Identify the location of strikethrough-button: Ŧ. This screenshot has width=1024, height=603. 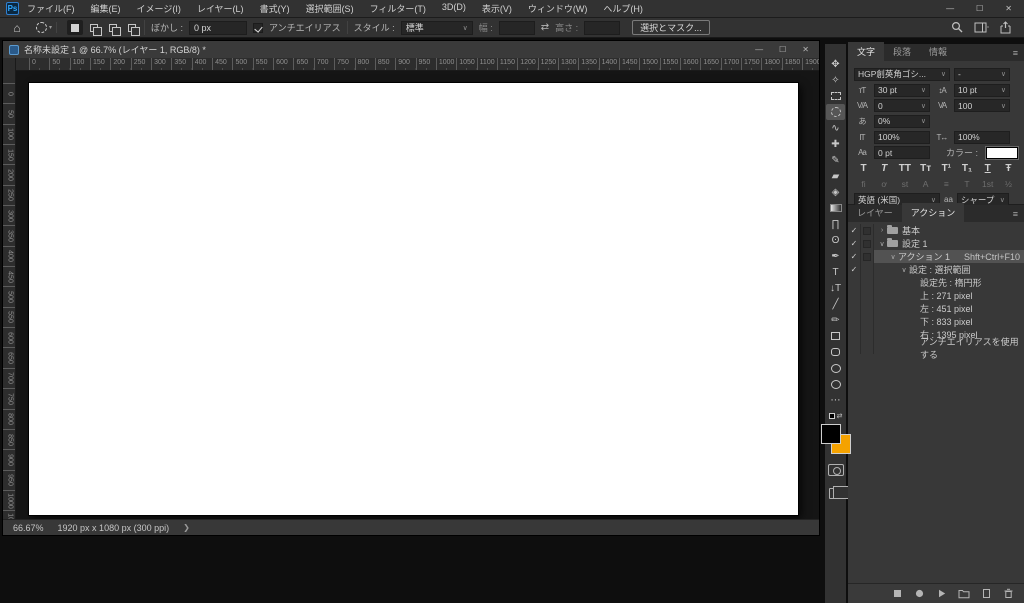
(1008, 168).